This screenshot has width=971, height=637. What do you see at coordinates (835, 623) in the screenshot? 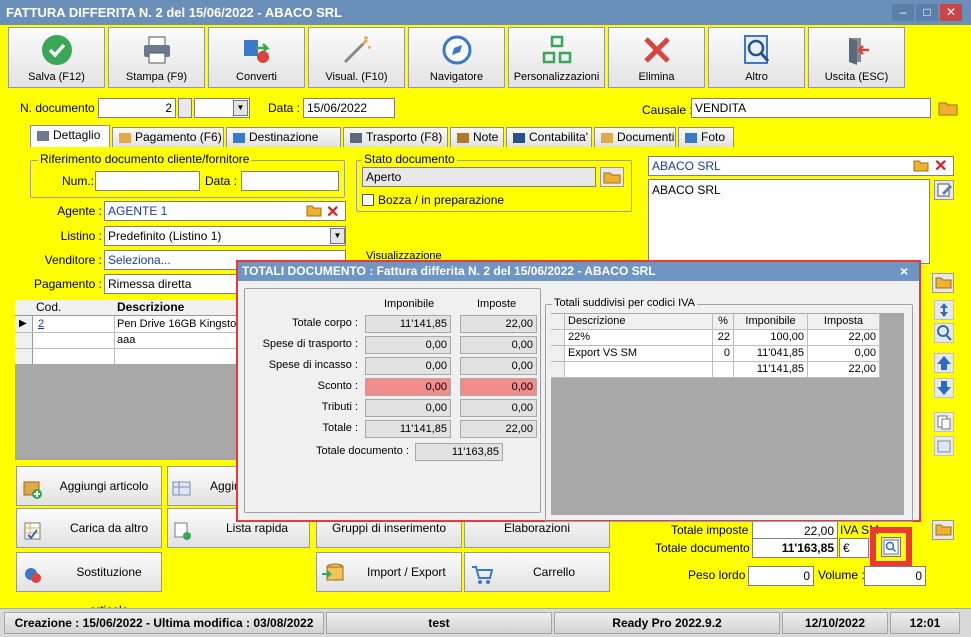
I see `status-date: 12/10/2022` at bounding box center [835, 623].